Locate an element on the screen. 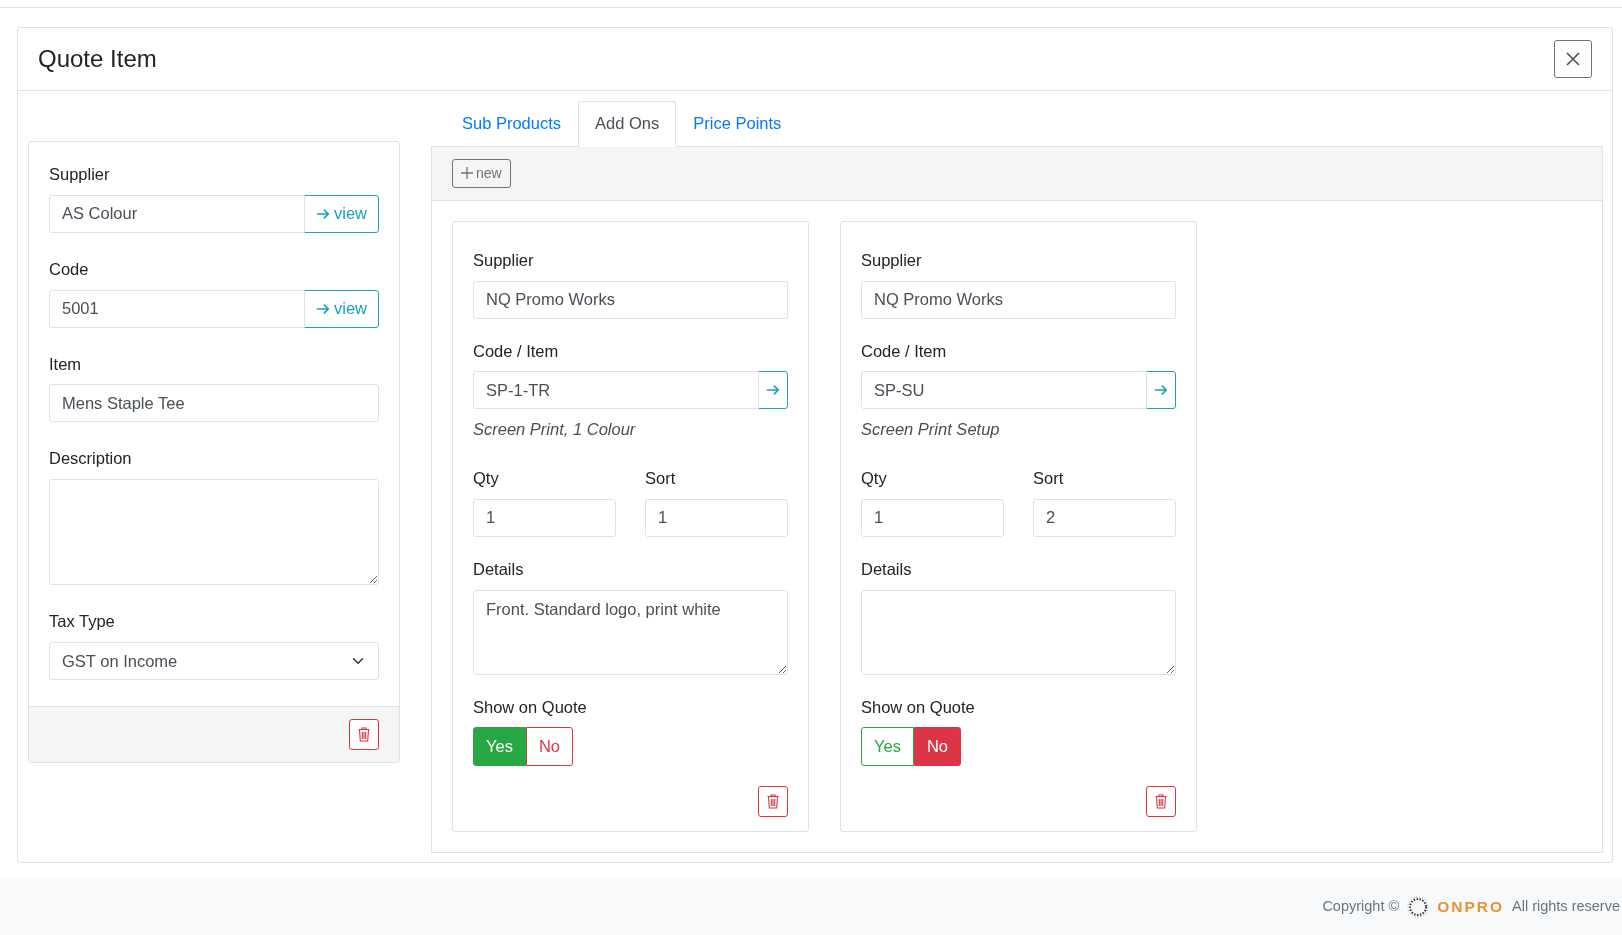 Image resolution: width=1622 pixels, height=935 pixels. select-field: GST on Income is located at coordinates (214, 660).